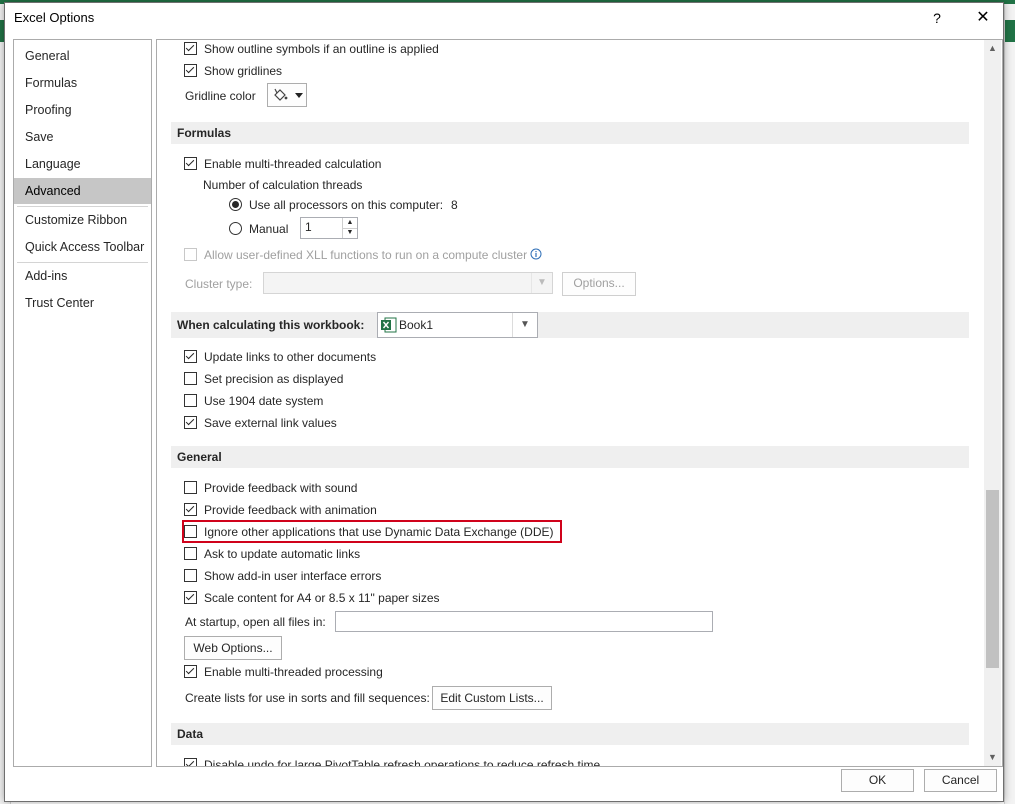 The image size is (1015, 804). Describe the element at coordinates (937, 18) in the screenshot. I see `help-button: ?` at that location.